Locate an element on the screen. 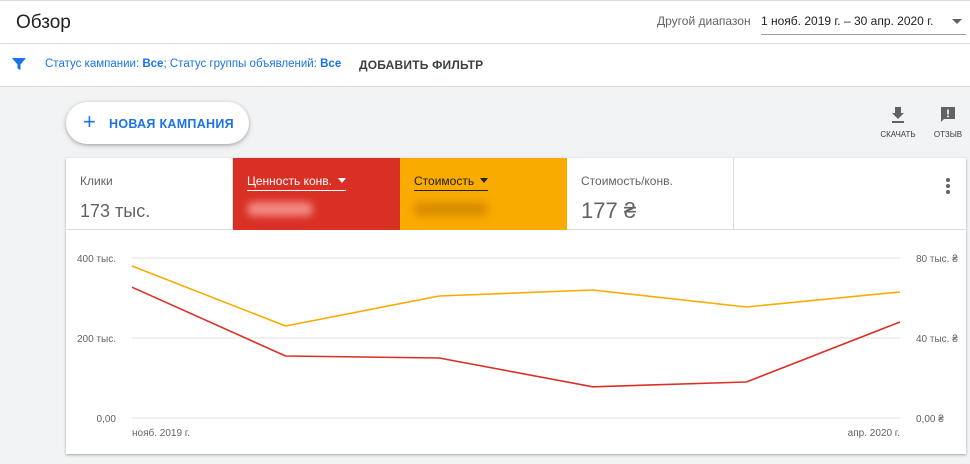 The width and height of the screenshot is (970, 464). series-line-right is located at coordinates (516, 296).